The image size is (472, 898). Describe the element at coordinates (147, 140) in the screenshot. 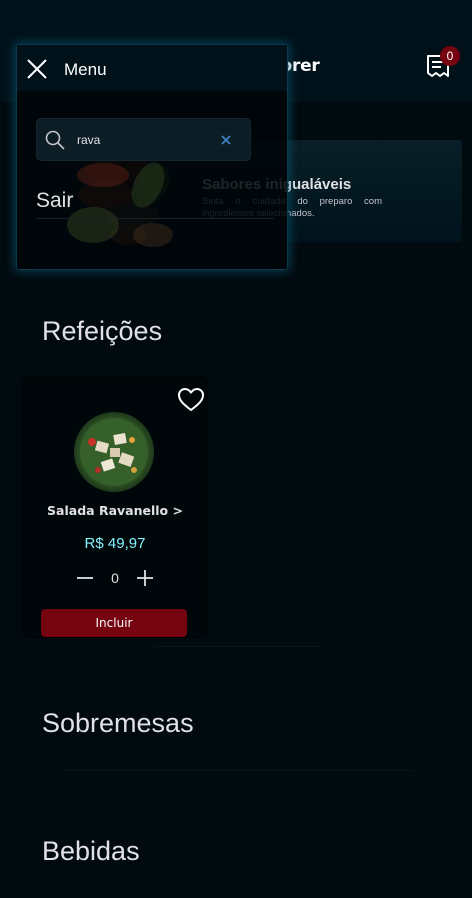

I see `search-input` at that location.